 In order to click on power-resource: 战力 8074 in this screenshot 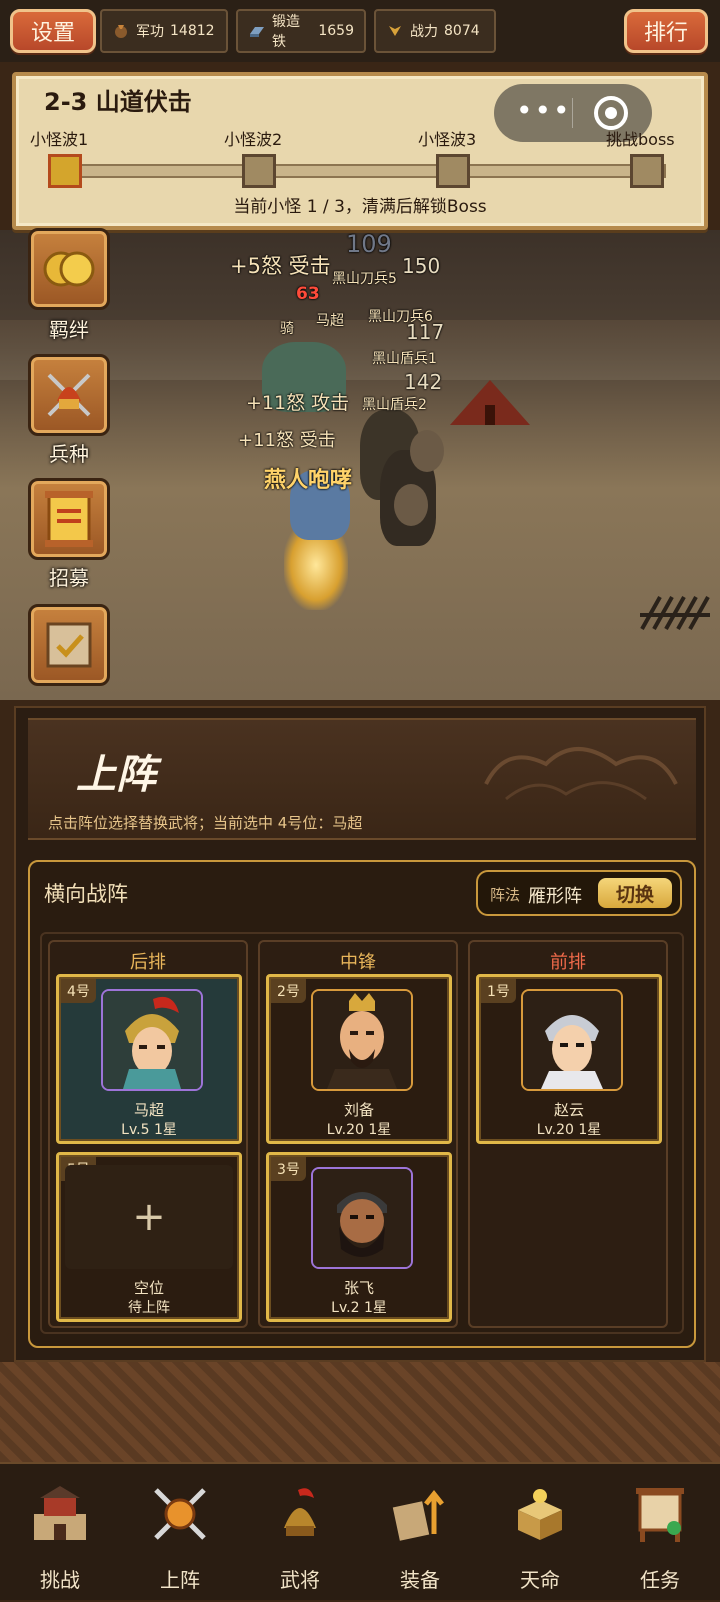, I will do `click(435, 31)`.